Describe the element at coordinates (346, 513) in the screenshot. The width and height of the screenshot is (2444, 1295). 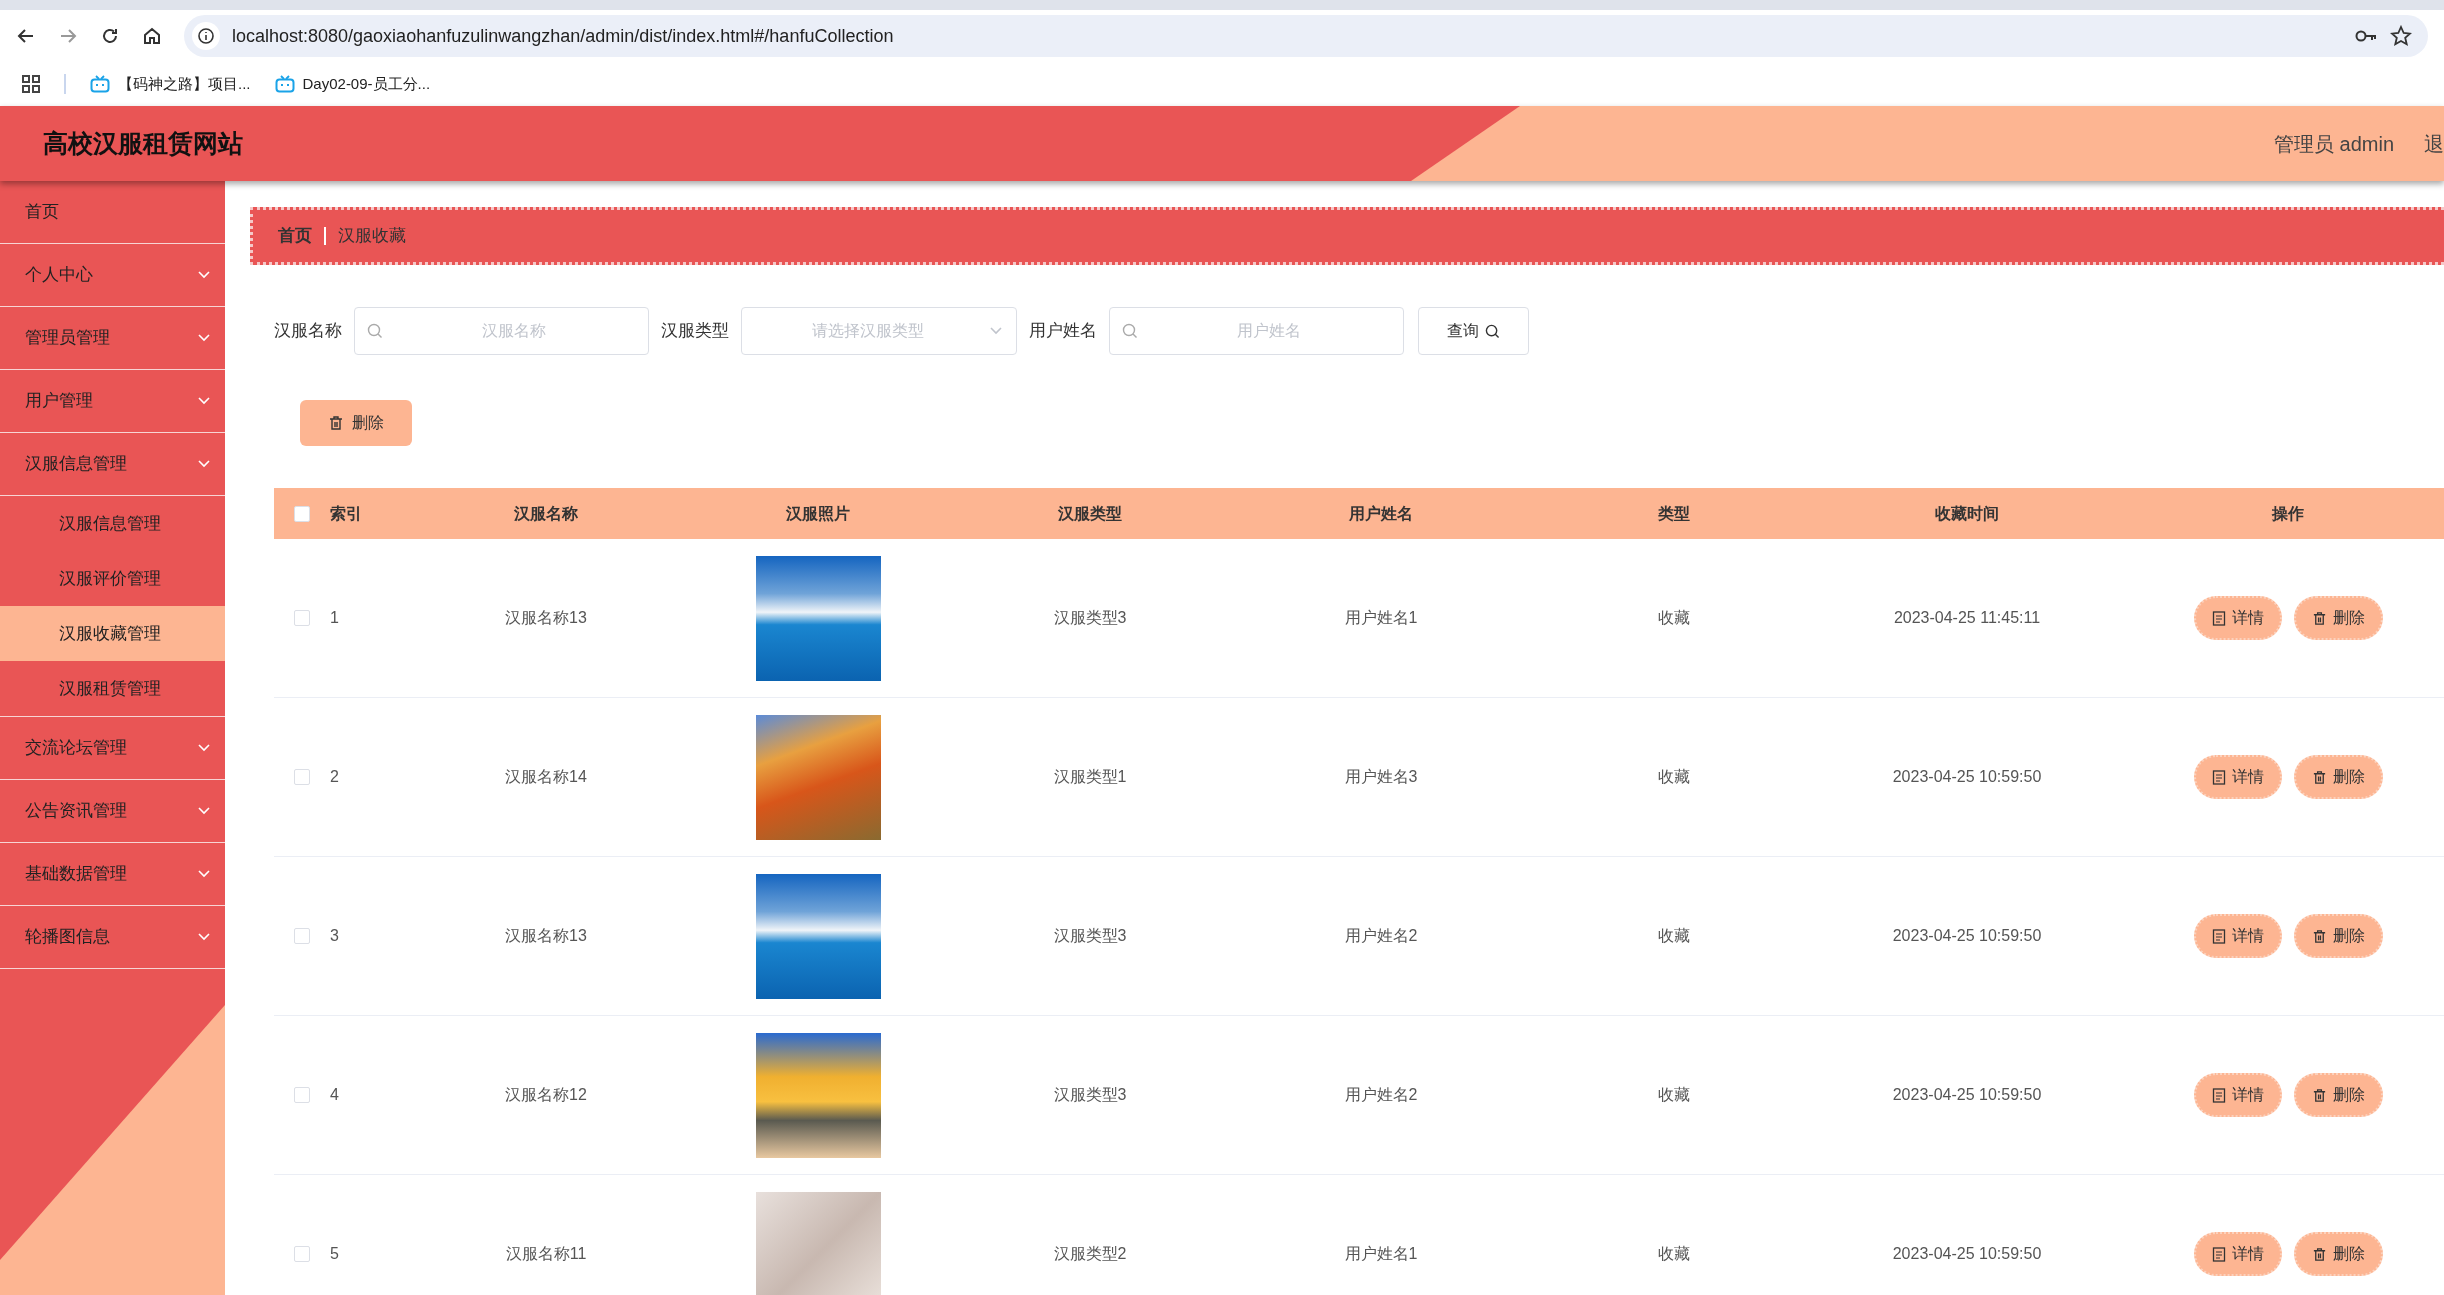
I see `column-header: 索引` at that location.